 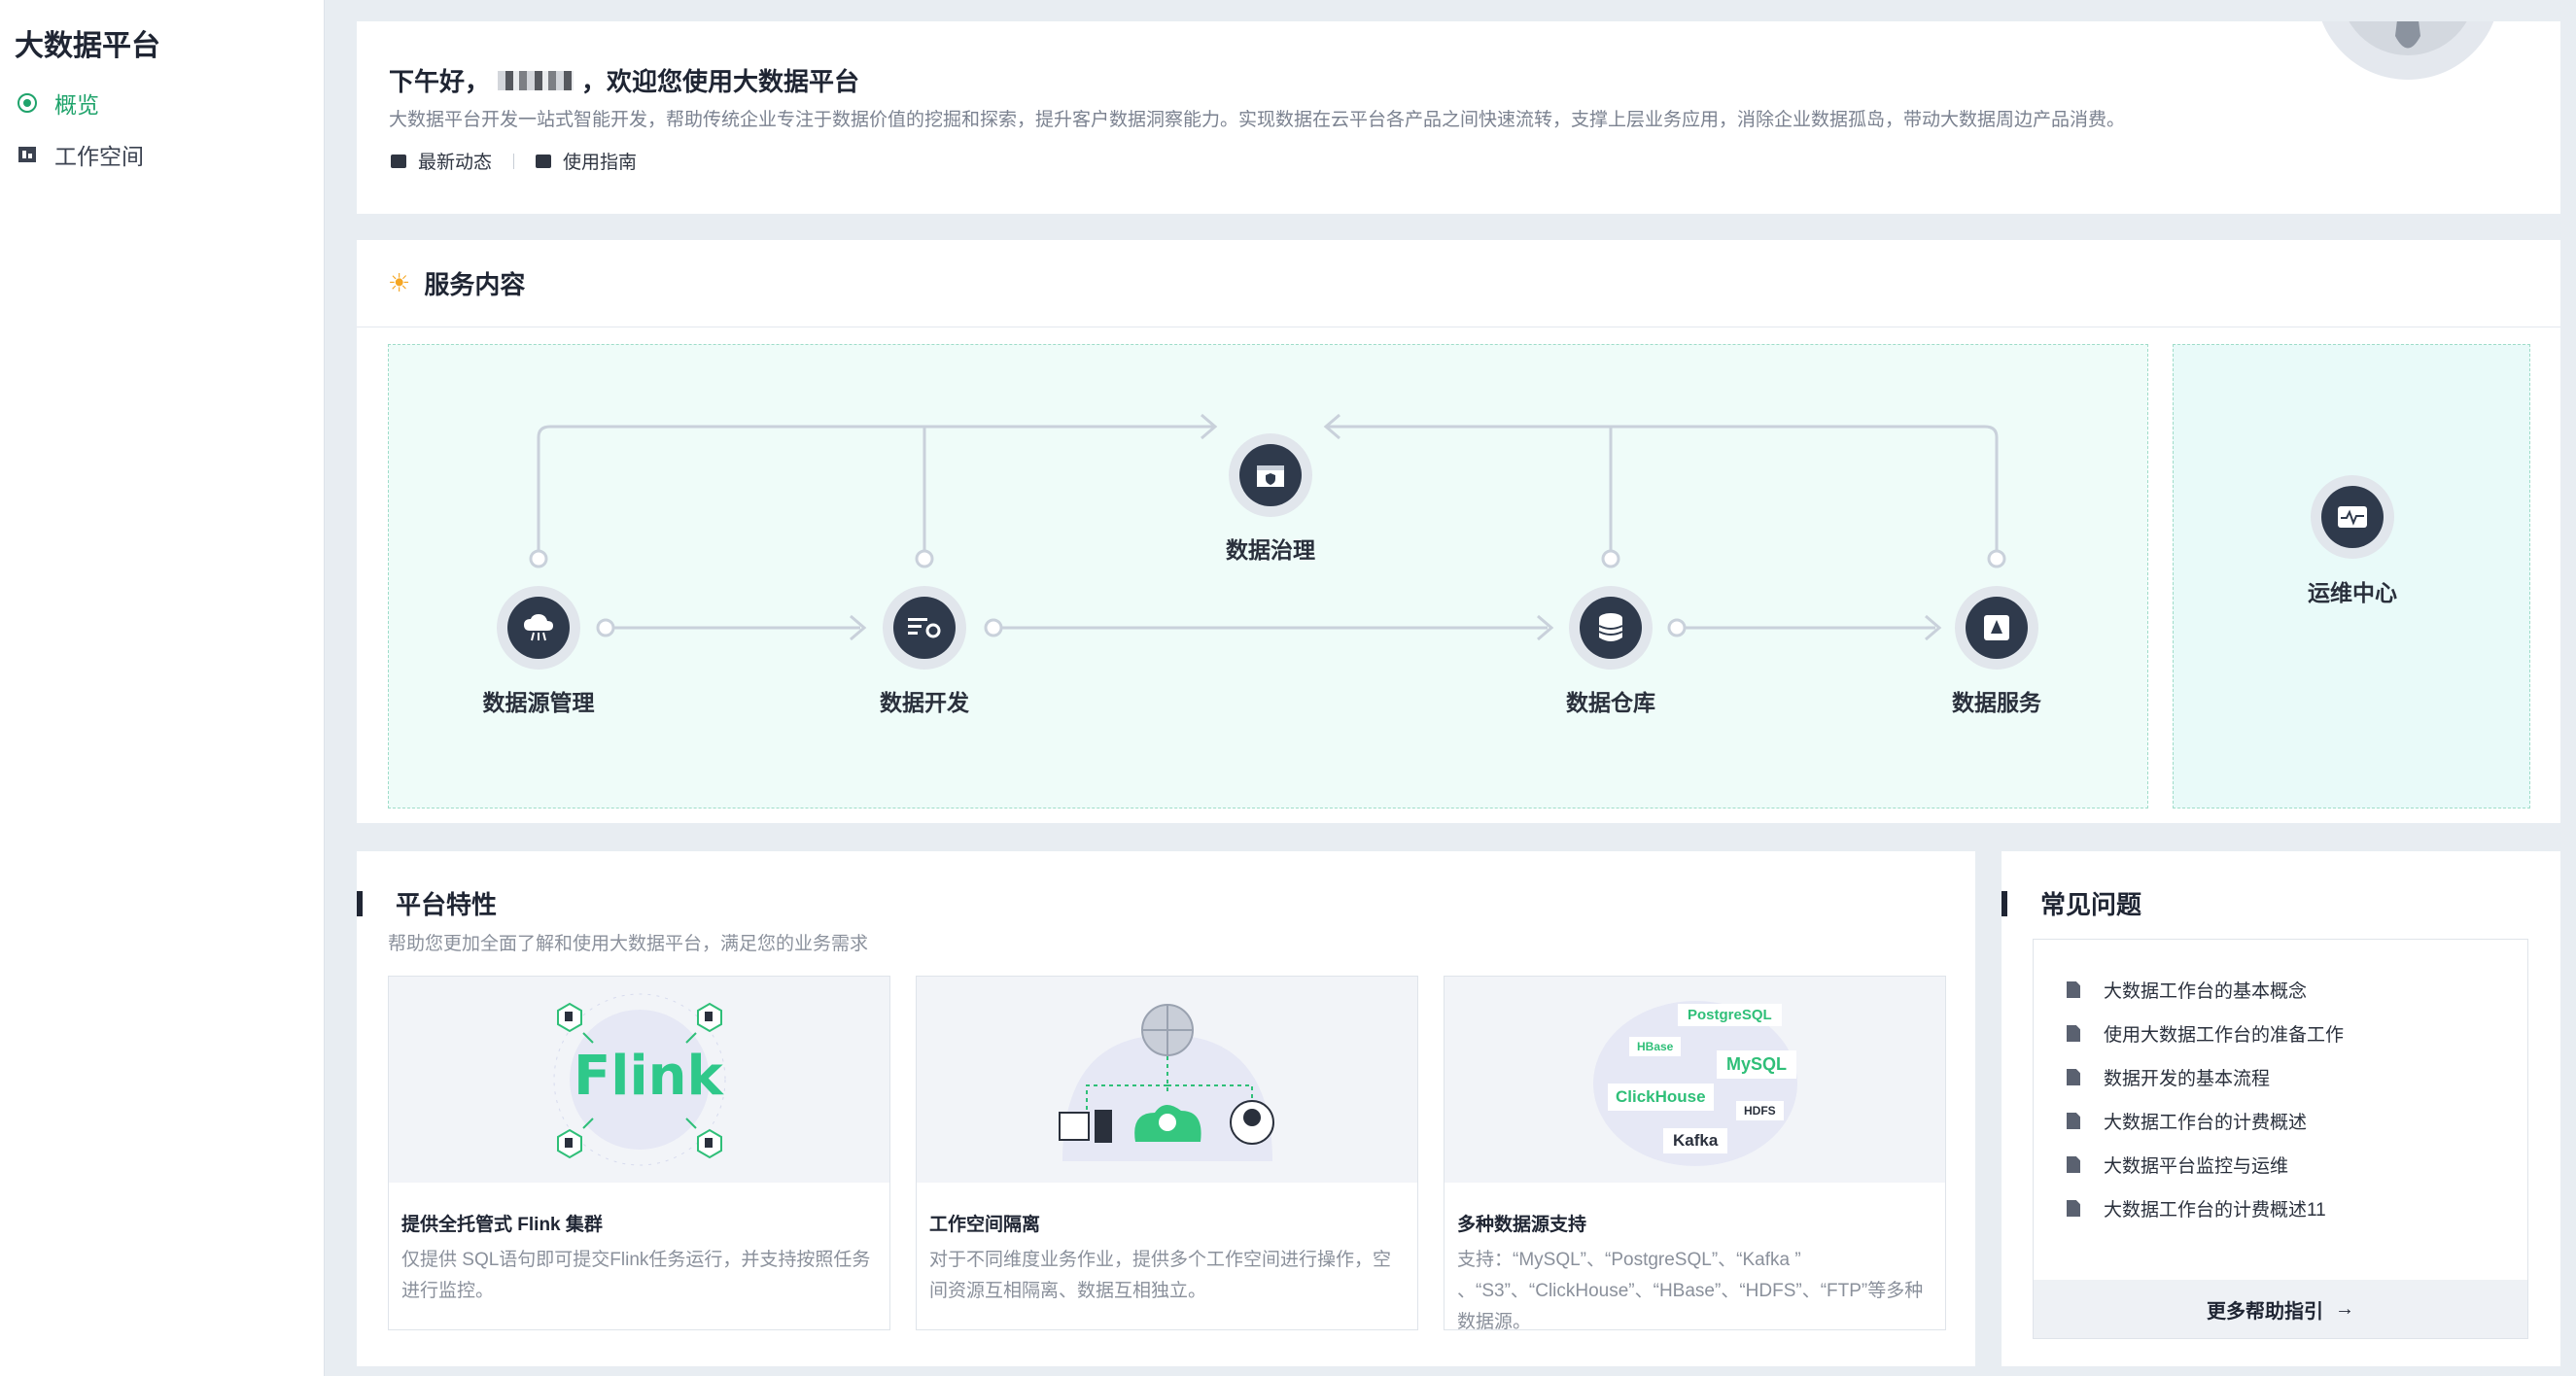 I want to click on tag-kafka: Kafka, so click(x=1695, y=1141).